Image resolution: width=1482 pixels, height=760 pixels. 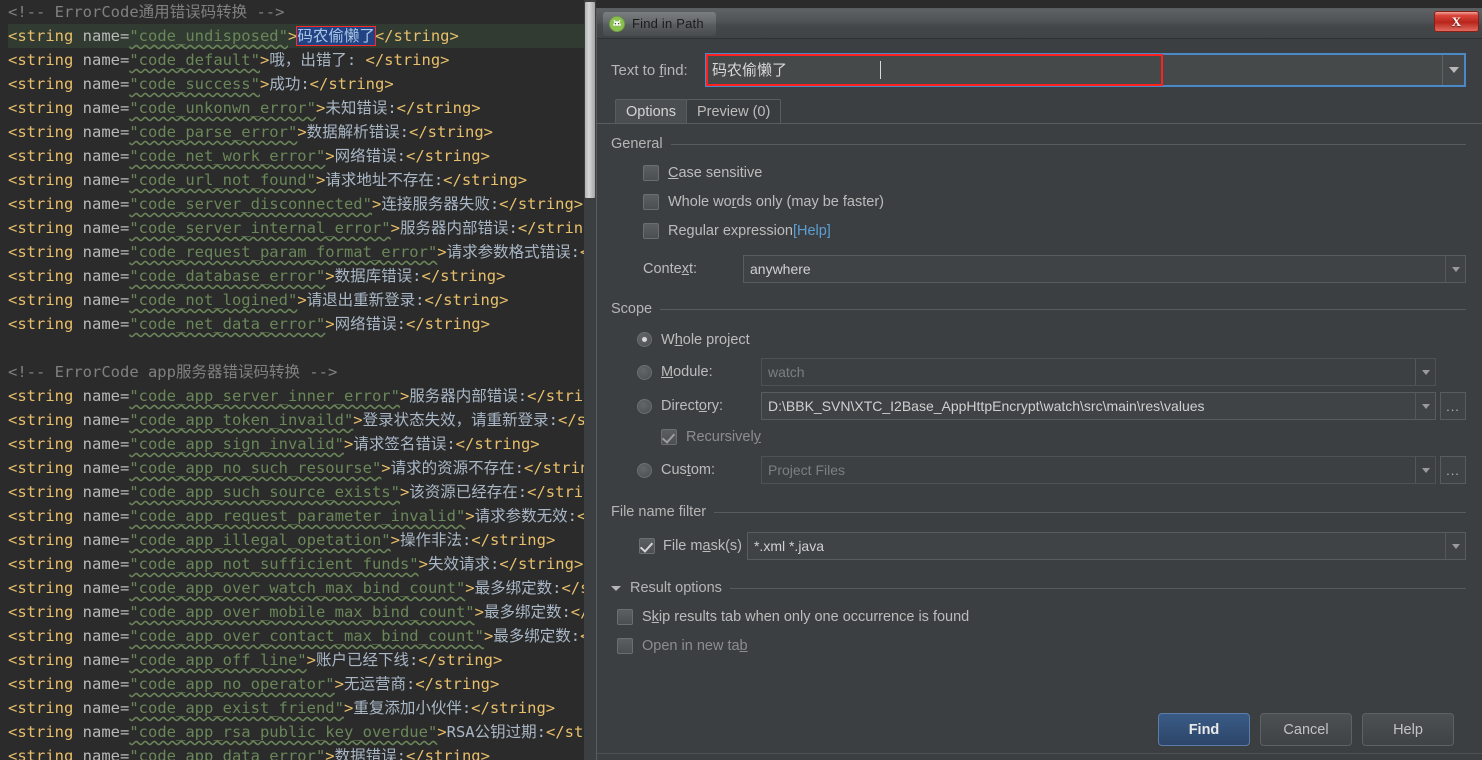 What do you see at coordinates (676, 588) in the screenshot?
I see `result-options-group-label: Result options` at bounding box center [676, 588].